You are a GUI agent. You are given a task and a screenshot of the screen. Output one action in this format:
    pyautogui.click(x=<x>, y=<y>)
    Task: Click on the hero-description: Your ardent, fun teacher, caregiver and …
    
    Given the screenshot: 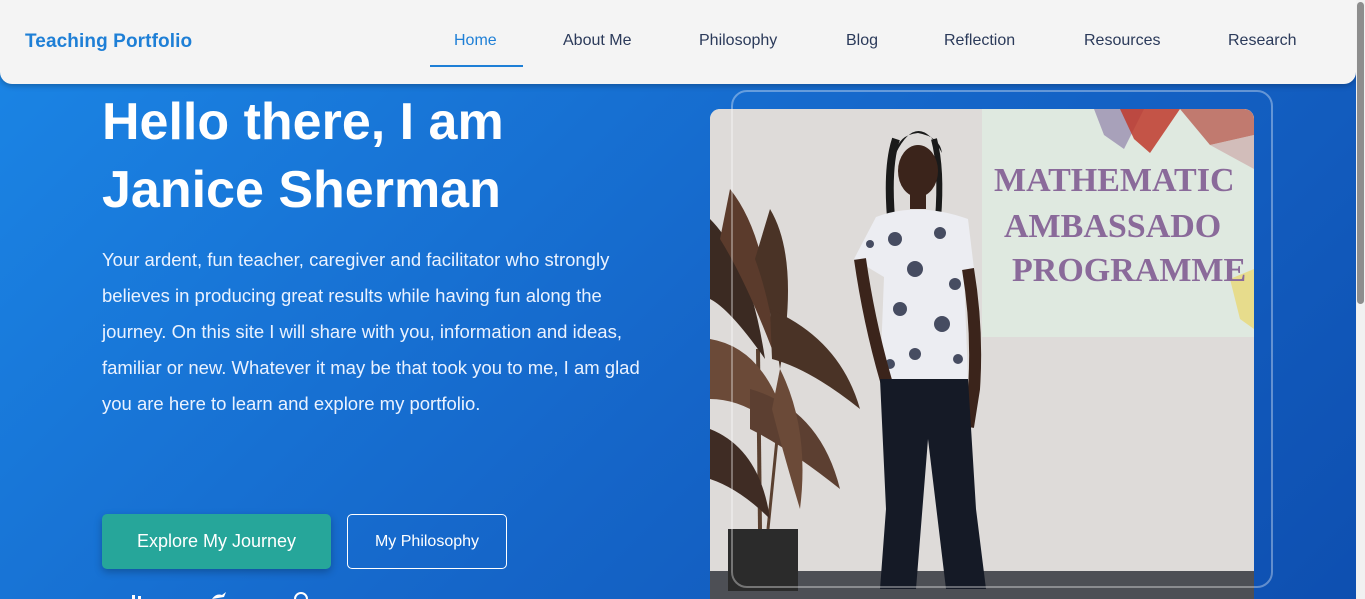 What is the action you would take?
    pyautogui.click(x=371, y=331)
    